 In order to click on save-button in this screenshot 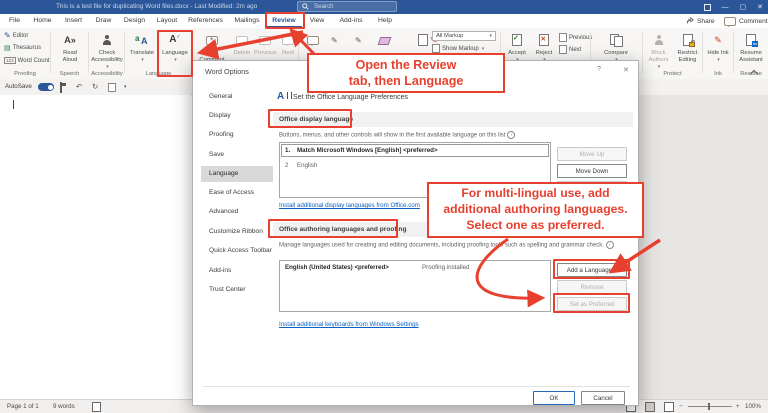, I will do `click(61, 87)`.